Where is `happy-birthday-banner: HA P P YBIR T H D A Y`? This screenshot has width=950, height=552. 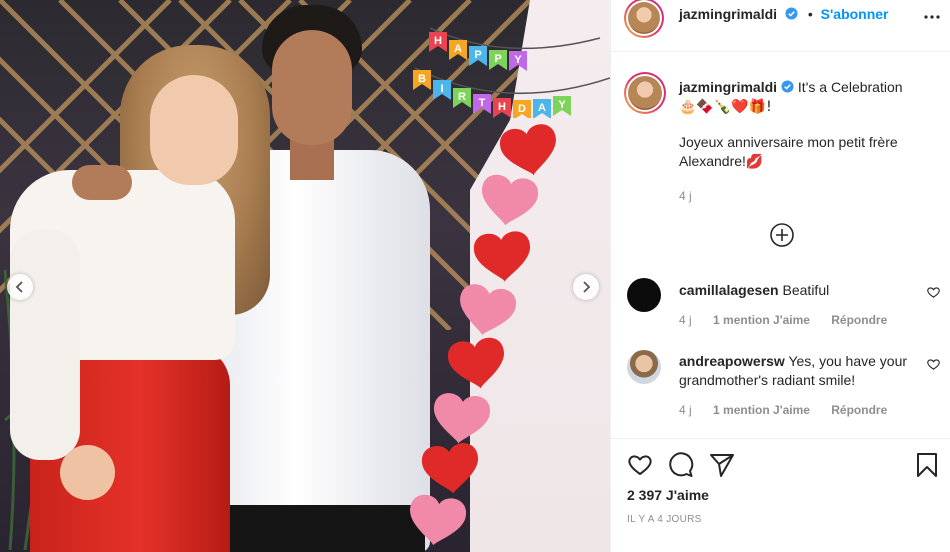 happy-birthday-banner: HA P P YBIR T H D A Y is located at coordinates (511, 72).